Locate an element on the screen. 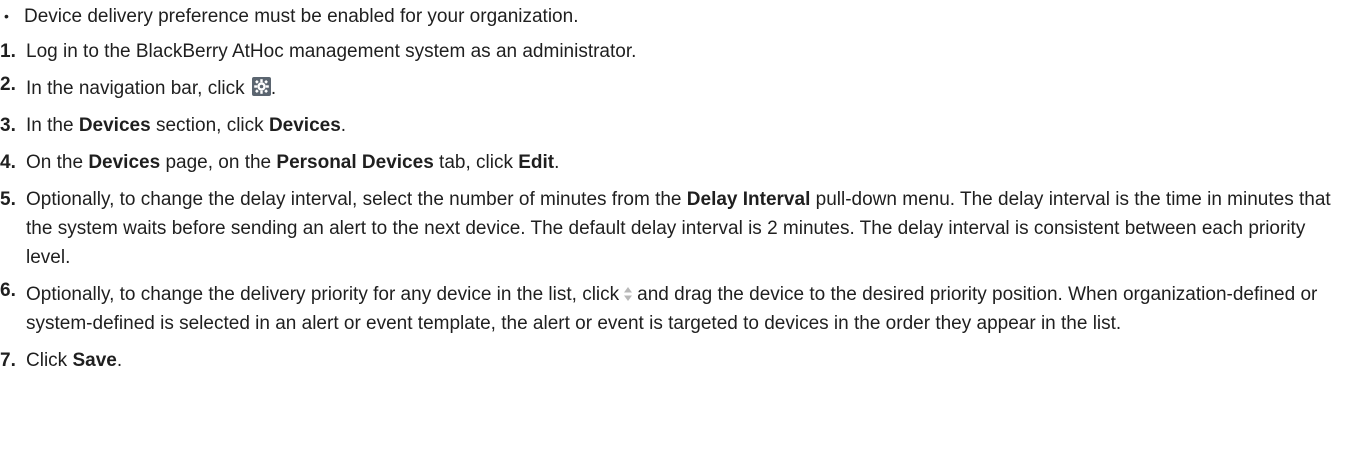 This screenshot has height=460, width=1349. step-number: 7. is located at coordinates (8, 360).